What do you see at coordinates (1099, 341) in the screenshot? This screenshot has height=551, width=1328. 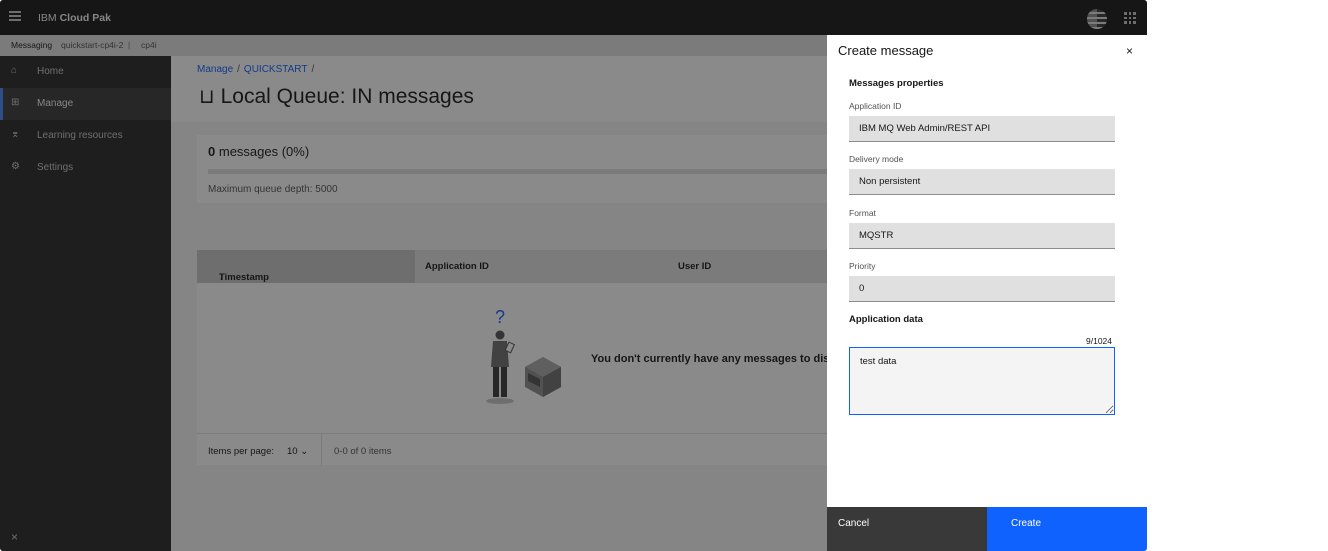 I see `character-counter: 9/1024` at bounding box center [1099, 341].